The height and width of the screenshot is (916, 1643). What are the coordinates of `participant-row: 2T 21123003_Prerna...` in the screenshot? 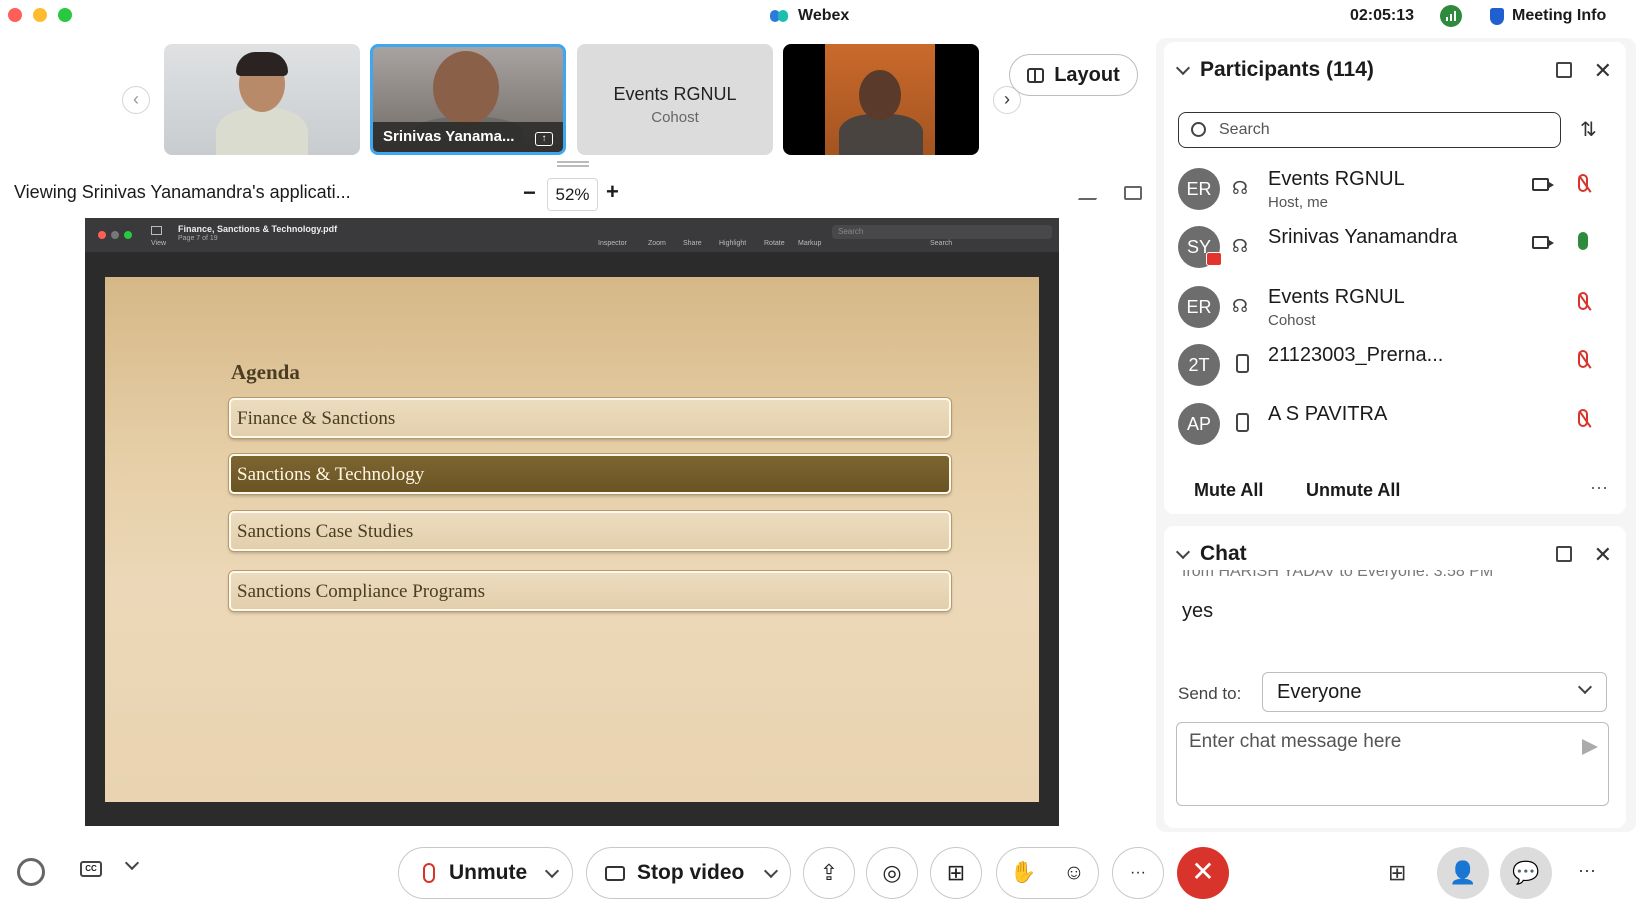 It's located at (1393, 366).